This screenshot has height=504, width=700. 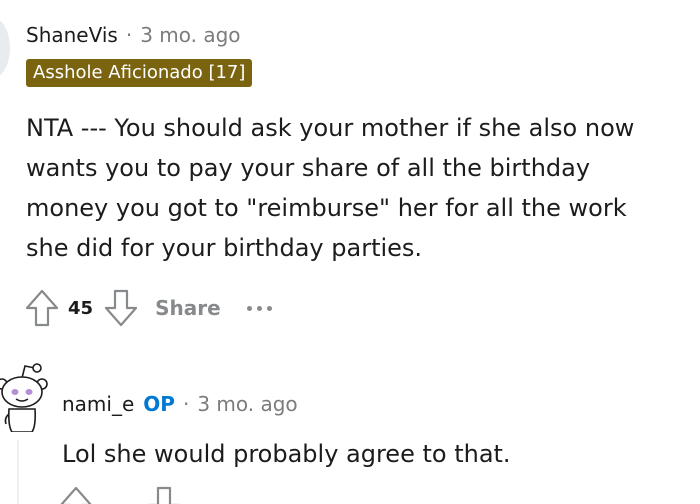 I want to click on comment-header: nami_e OP · 3 mo. ago, so click(x=180, y=404).